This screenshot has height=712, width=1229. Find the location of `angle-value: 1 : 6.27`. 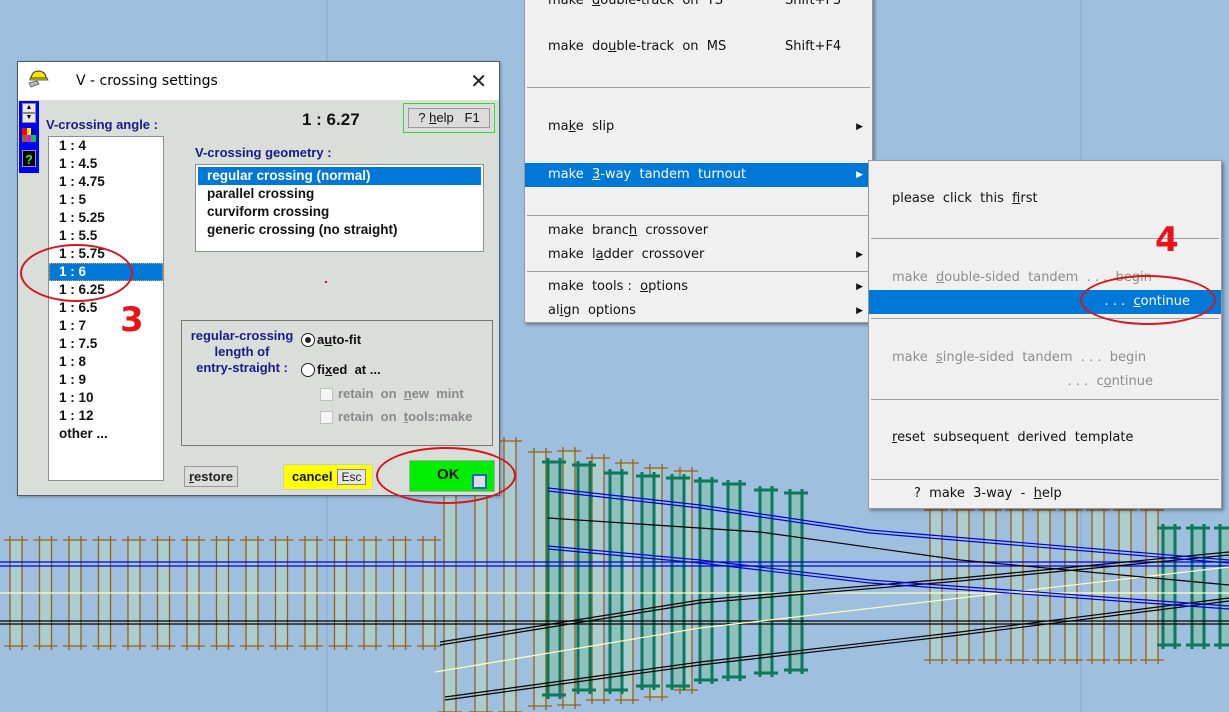

angle-value: 1 : 6.27 is located at coordinates (331, 119).